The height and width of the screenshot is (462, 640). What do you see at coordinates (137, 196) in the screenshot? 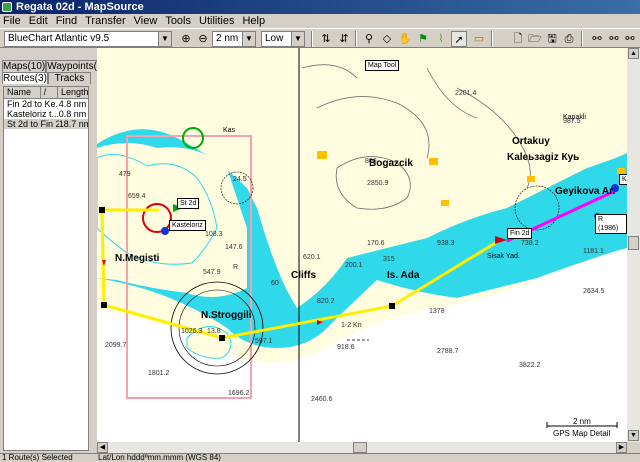
I see `depth-sounding: 659.4` at bounding box center [137, 196].